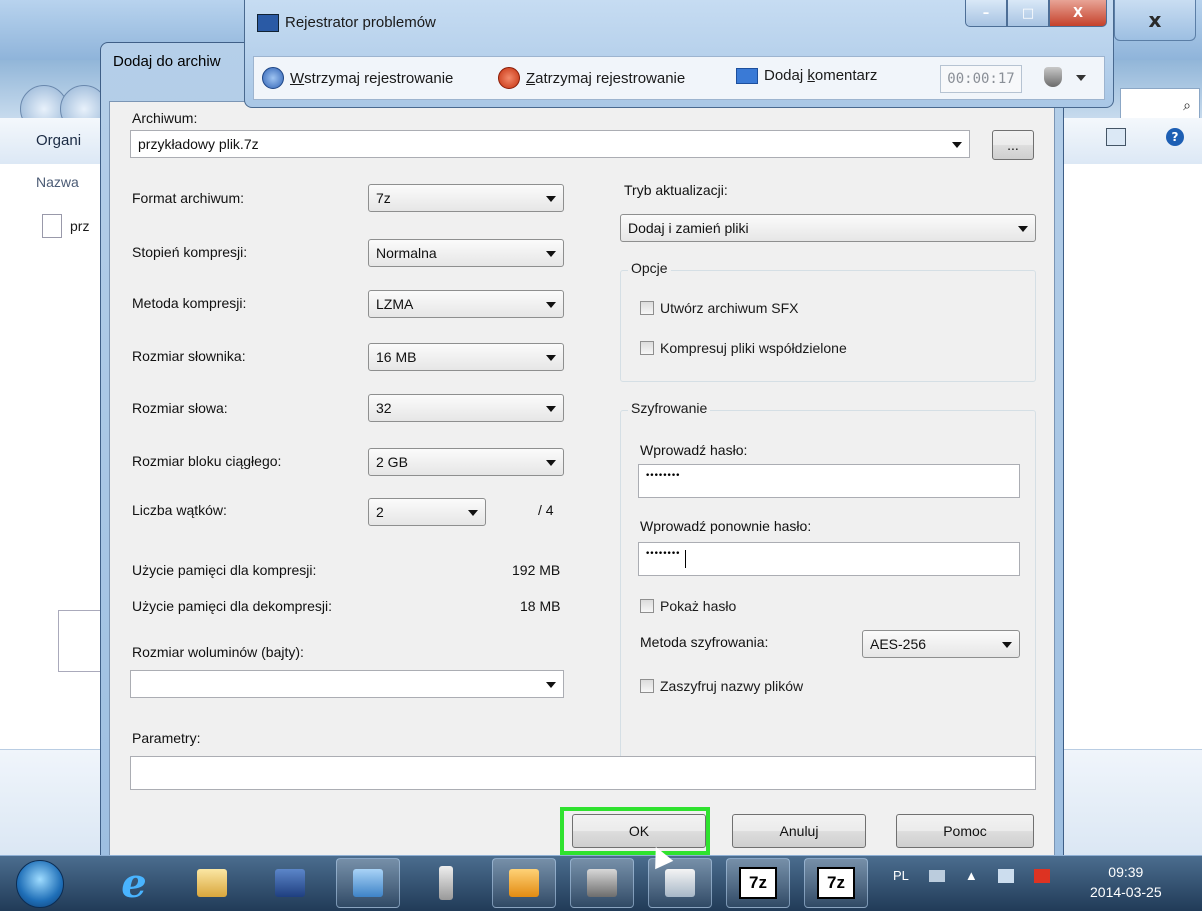  I want to click on column-header-name: Nazwa, so click(57, 182).